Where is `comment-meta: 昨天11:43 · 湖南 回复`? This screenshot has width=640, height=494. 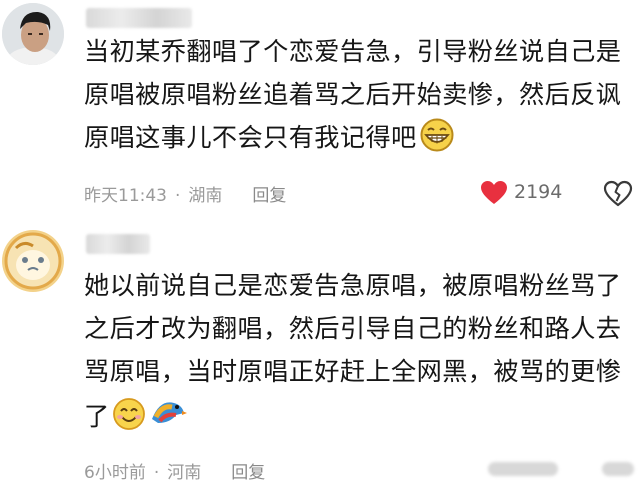
comment-meta: 昨天11:43 · 湖南 回复 is located at coordinates (185, 193).